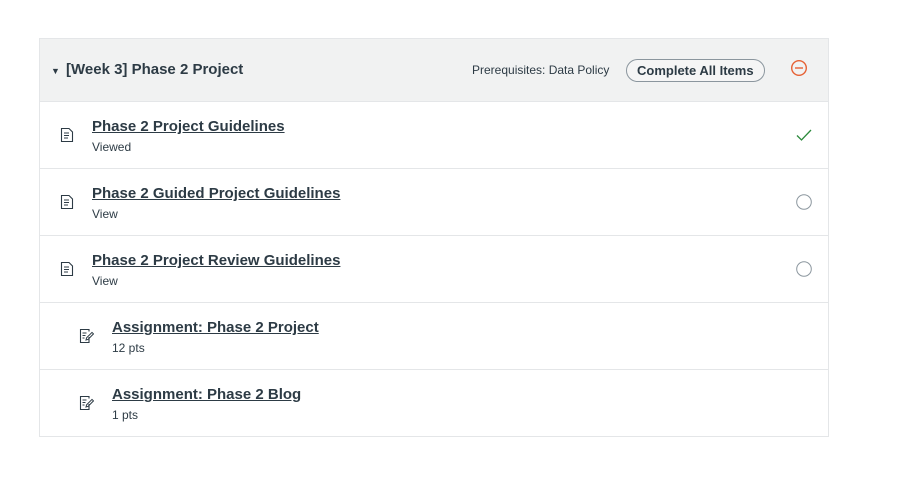  Describe the element at coordinates (112, 147) in the screenshot. I see `item-status-text: Viewed` at that location.